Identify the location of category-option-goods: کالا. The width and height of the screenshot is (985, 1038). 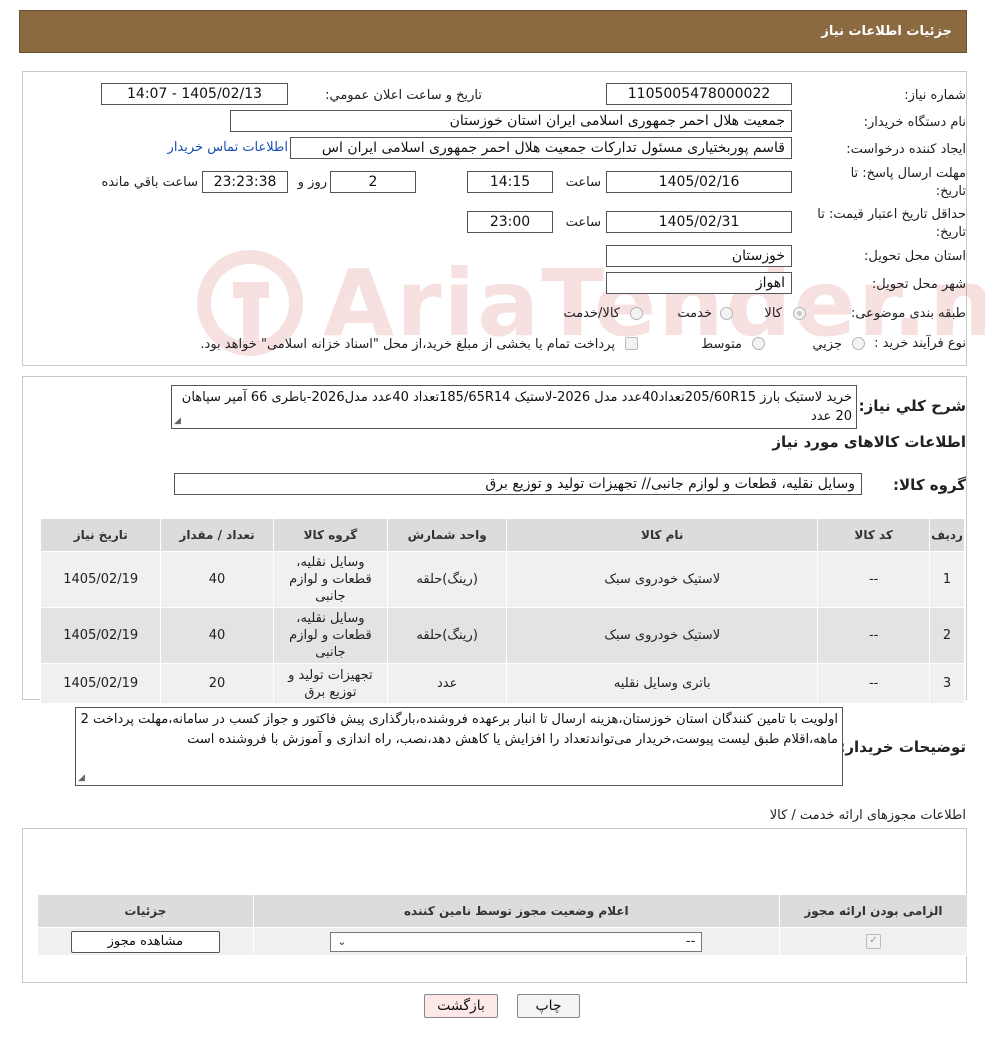
(773, 313).